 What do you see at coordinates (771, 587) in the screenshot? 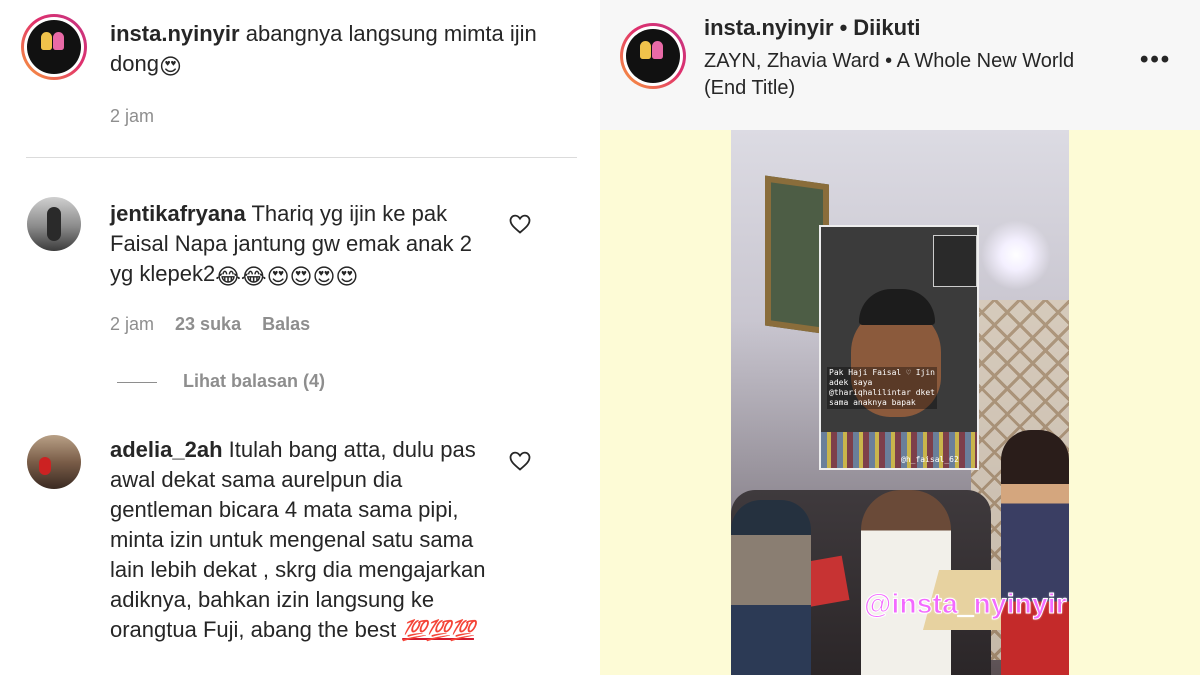
I see `person-left` at bounding box center [771, 587].